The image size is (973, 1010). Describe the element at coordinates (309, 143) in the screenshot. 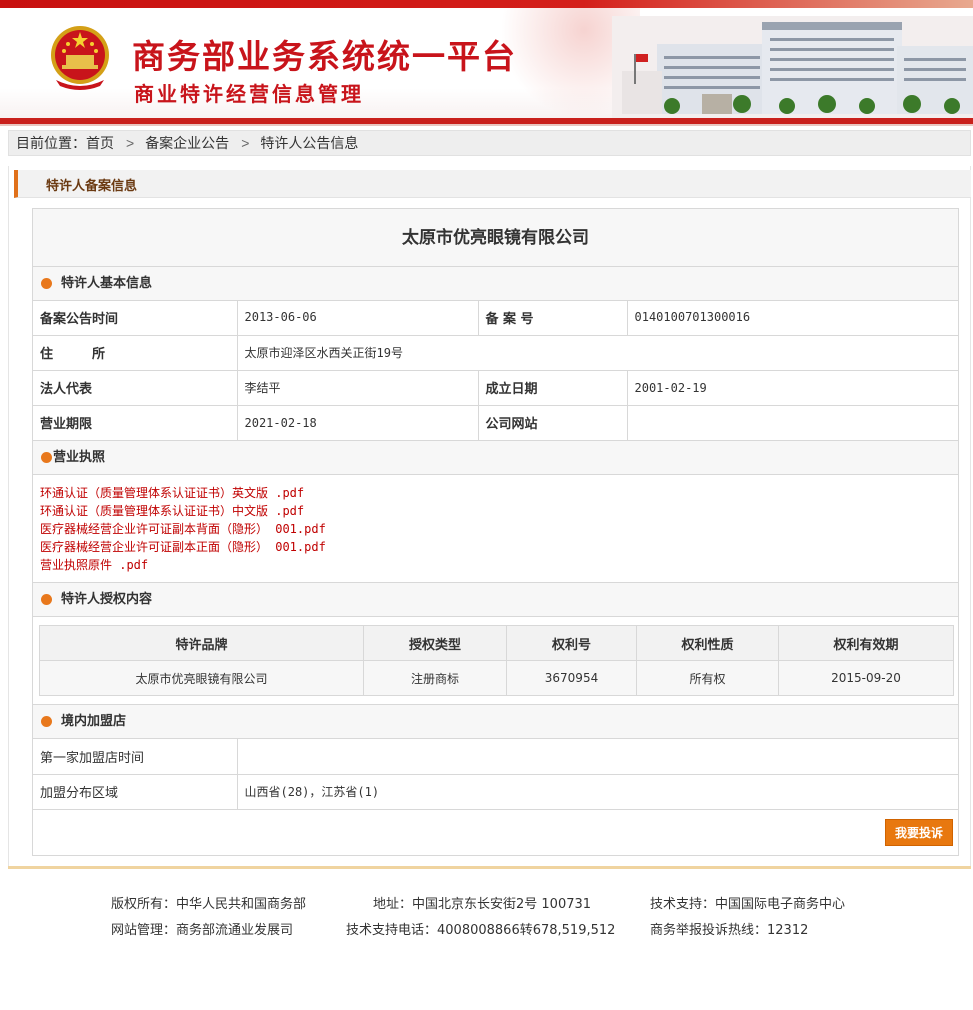

I see `breadcrumb-current: 特许人公告信息` at that location.